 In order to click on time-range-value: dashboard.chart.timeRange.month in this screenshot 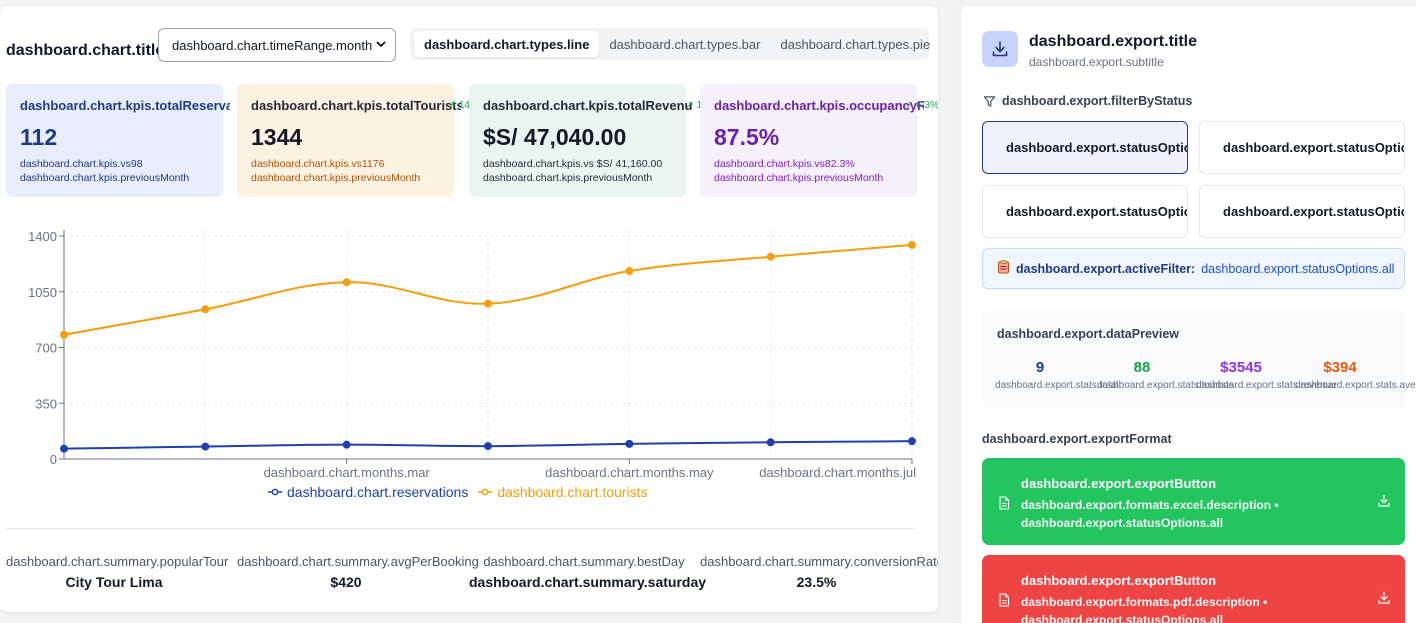, I will do `click(272, 45)`.